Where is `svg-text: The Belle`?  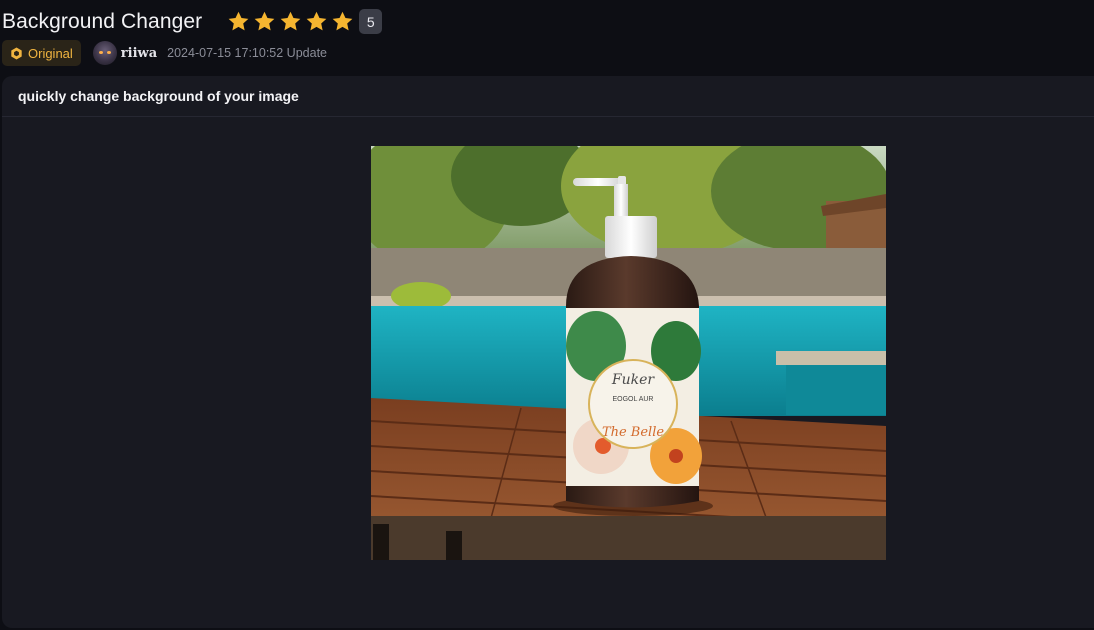
svg-text: The Belle is located at coordinates (633, 432).